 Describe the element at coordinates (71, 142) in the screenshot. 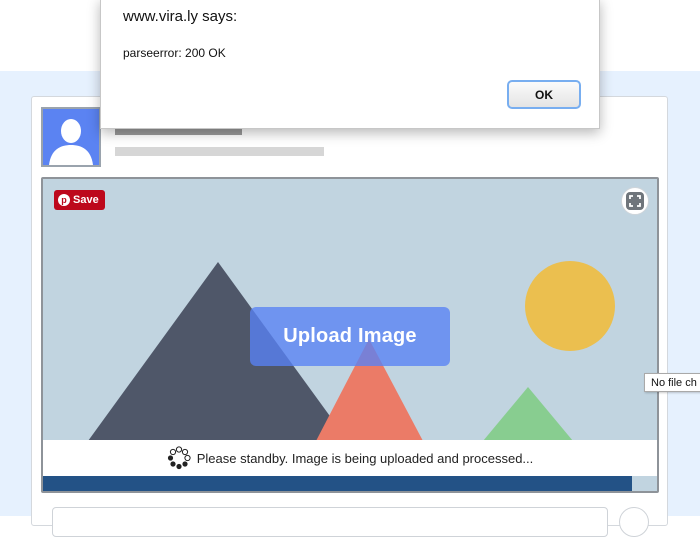

I see `user-silhouette-icon` at that location.